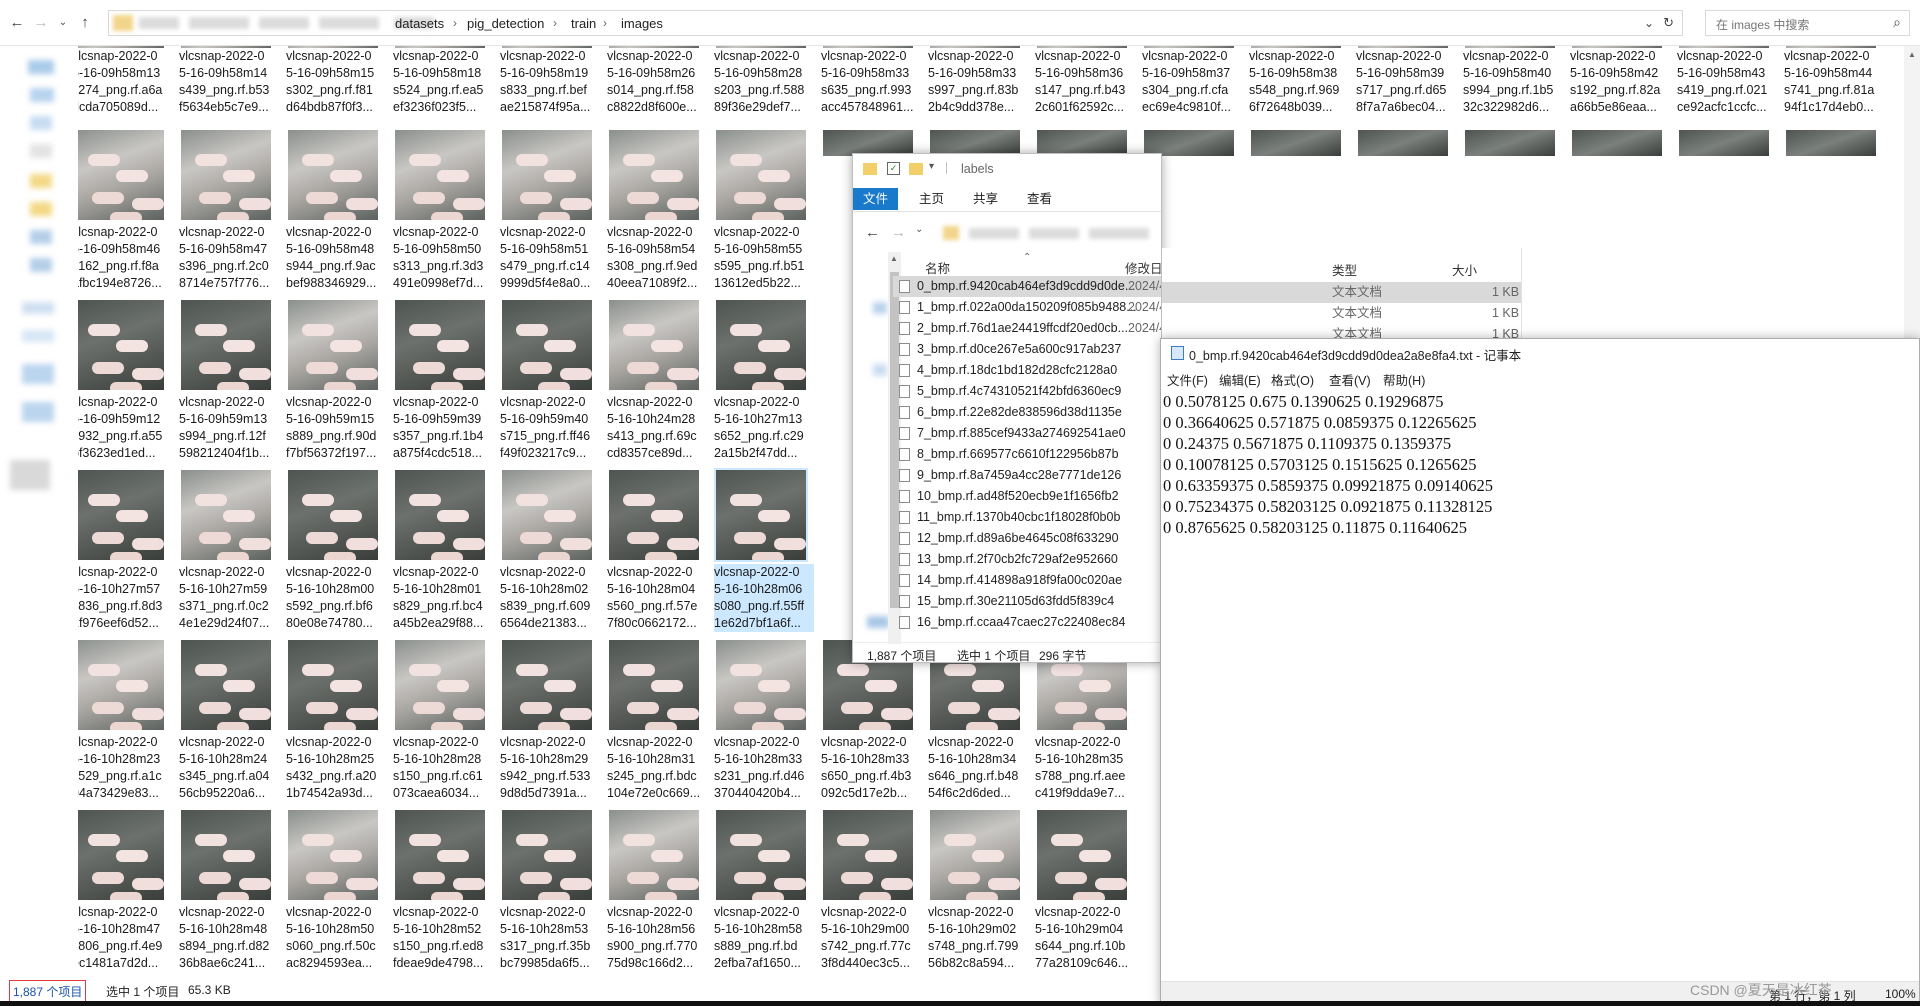 The width and height of the screenshot is (1920, 1006). I want to click on menu-format: 格式(O), so click(1292, 379).